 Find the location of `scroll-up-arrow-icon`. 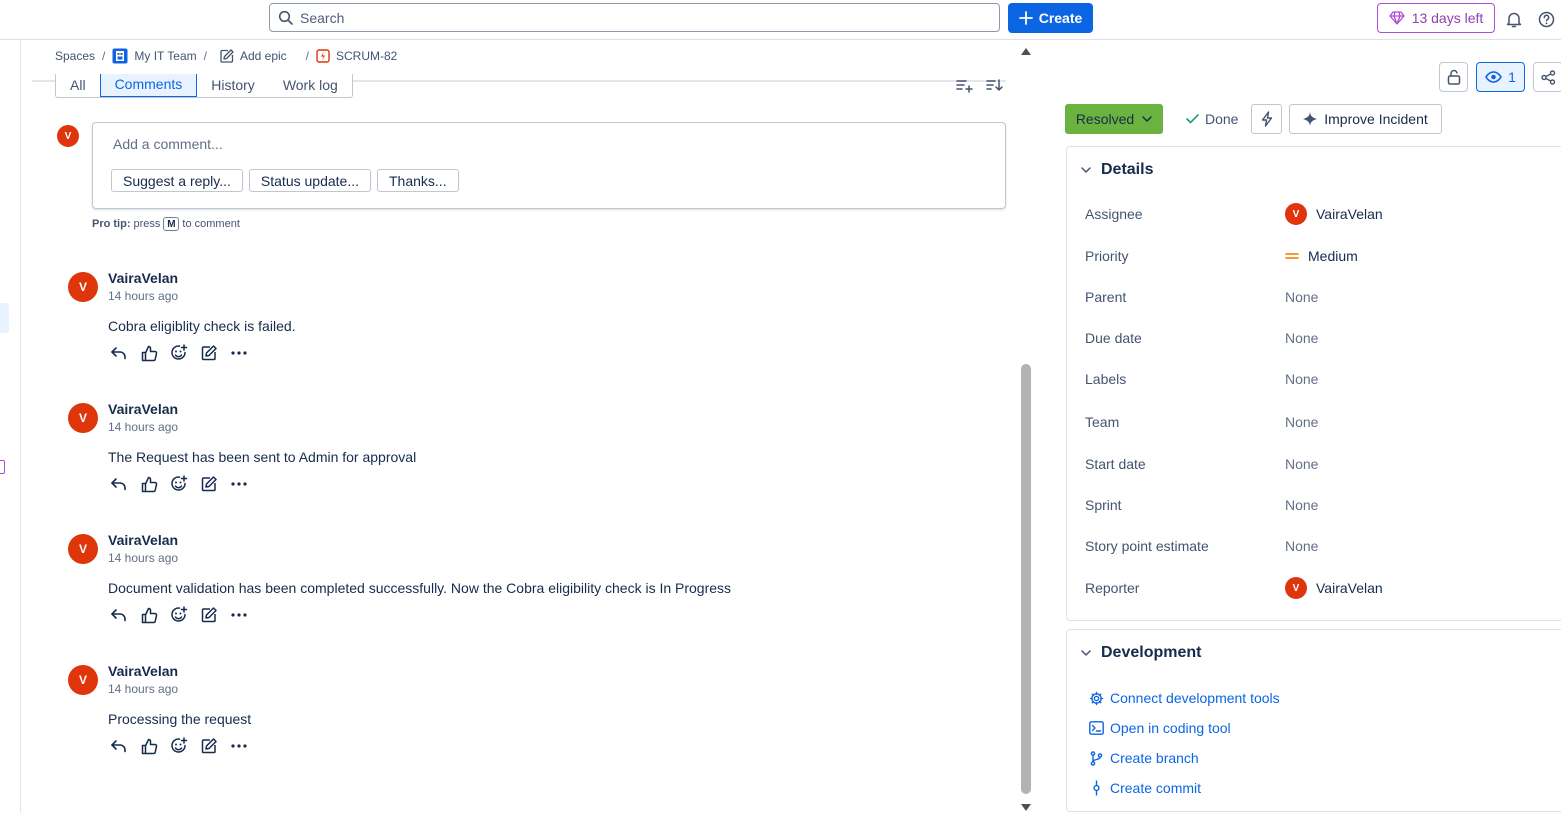

scroll-up-arrow-icon is located at coordinates (1026, 51).